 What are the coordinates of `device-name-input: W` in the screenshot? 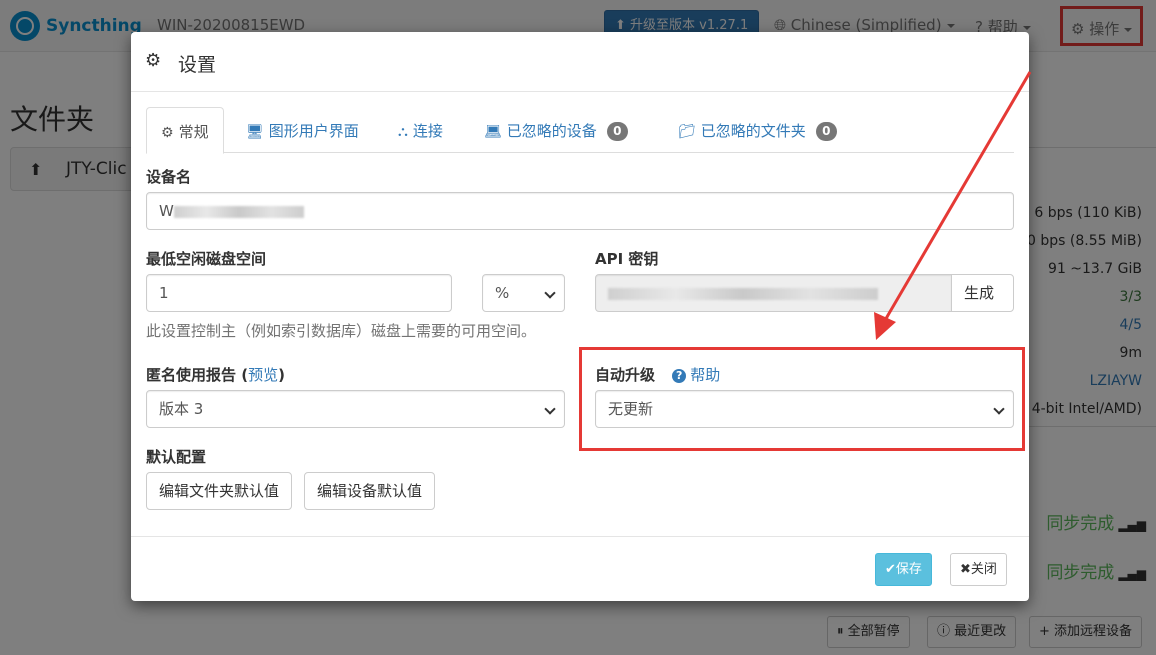 It's located at (580, 211).